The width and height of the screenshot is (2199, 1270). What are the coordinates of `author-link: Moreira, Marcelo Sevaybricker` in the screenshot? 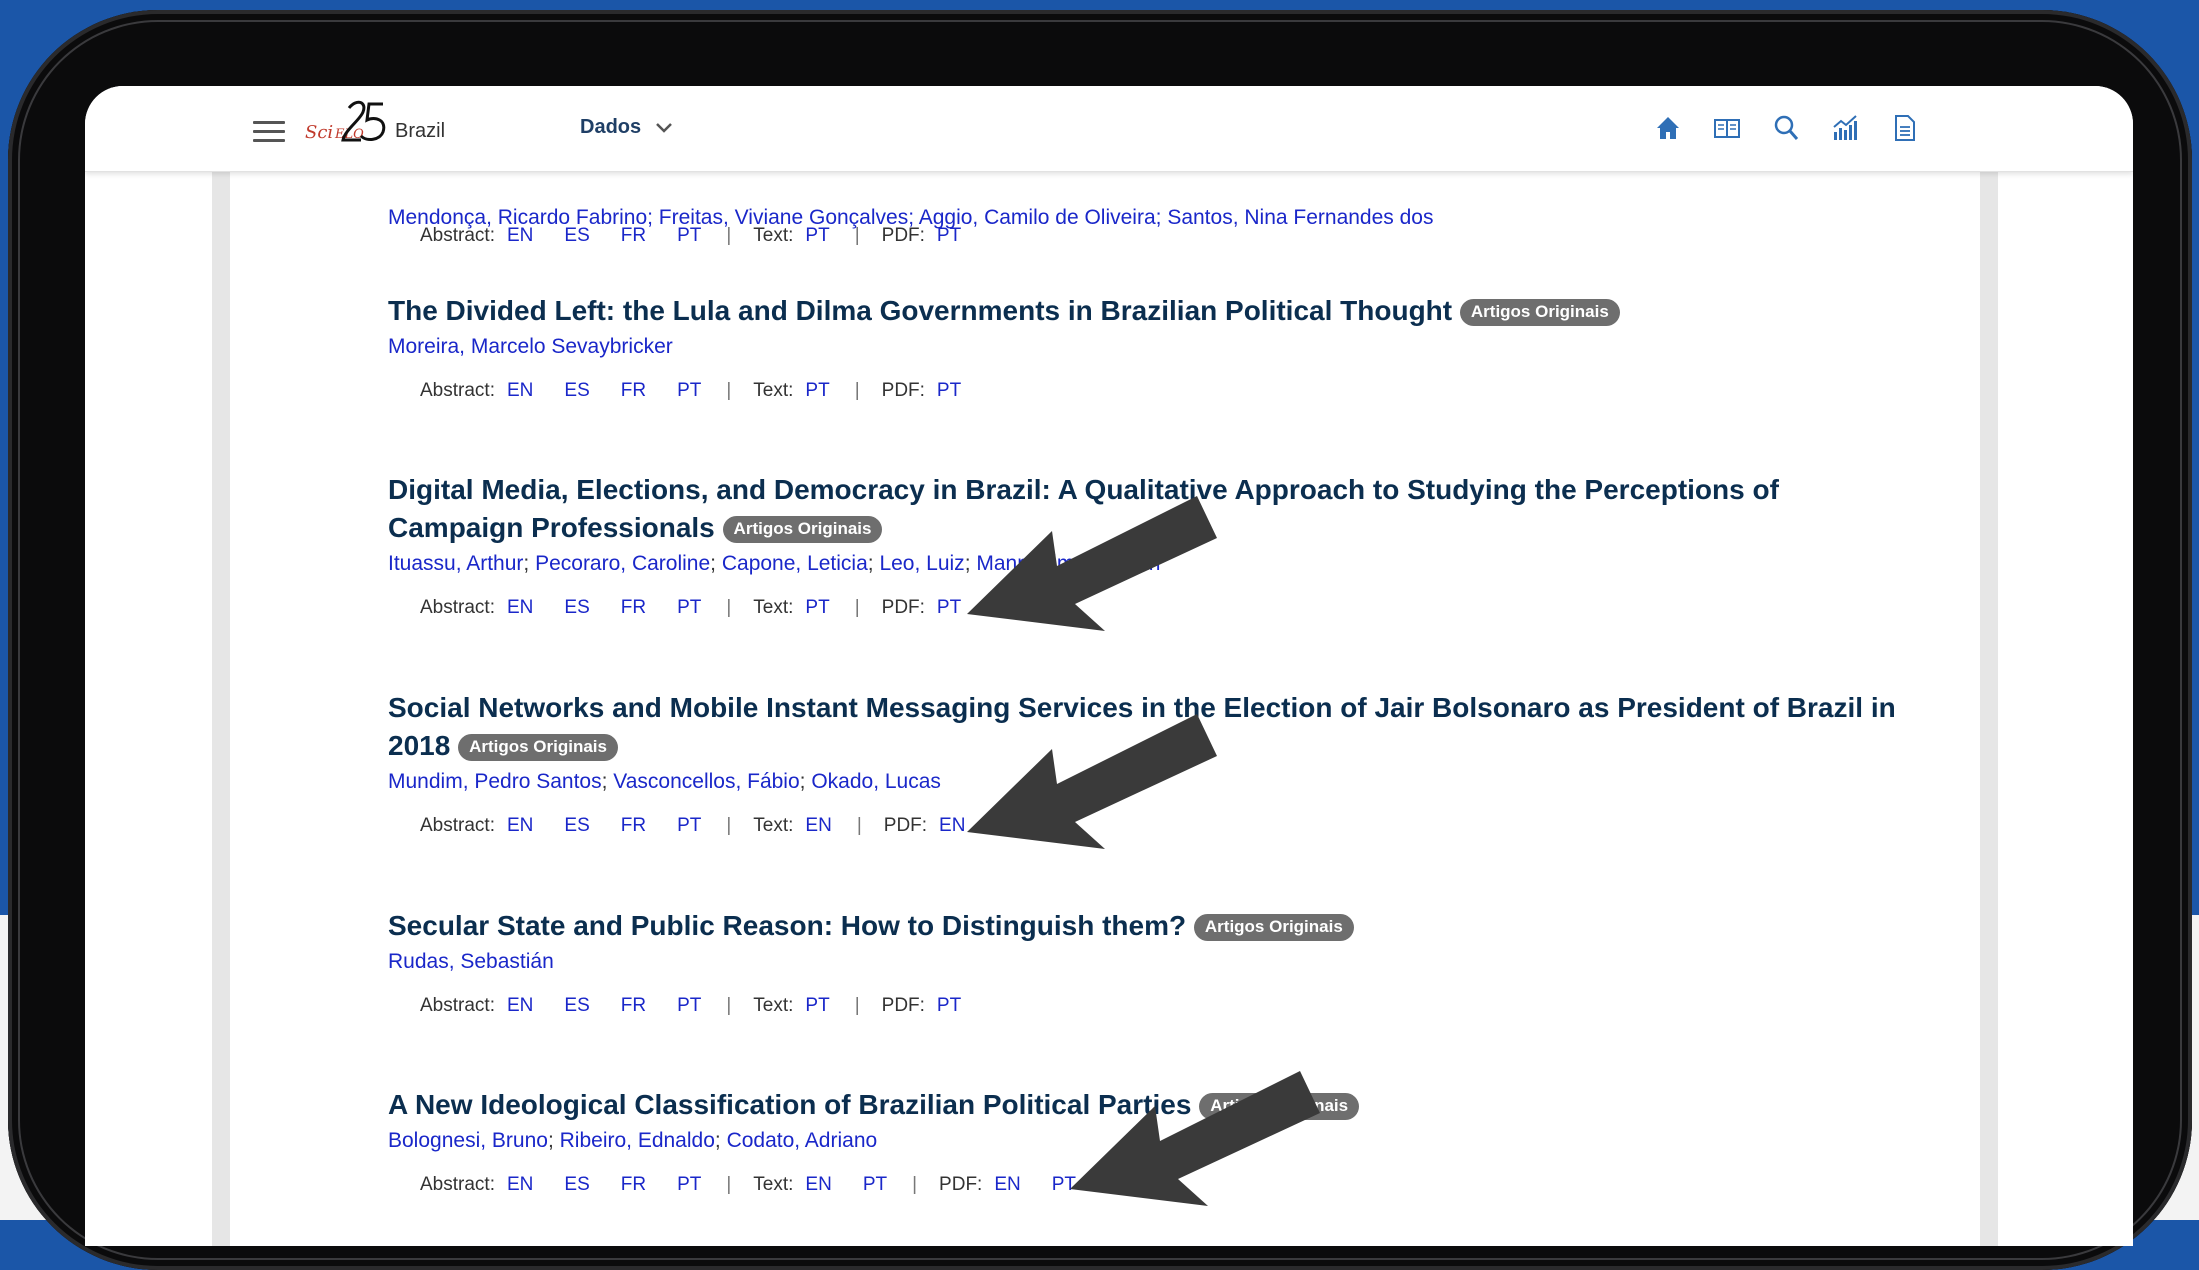 It's located at (530, 346).